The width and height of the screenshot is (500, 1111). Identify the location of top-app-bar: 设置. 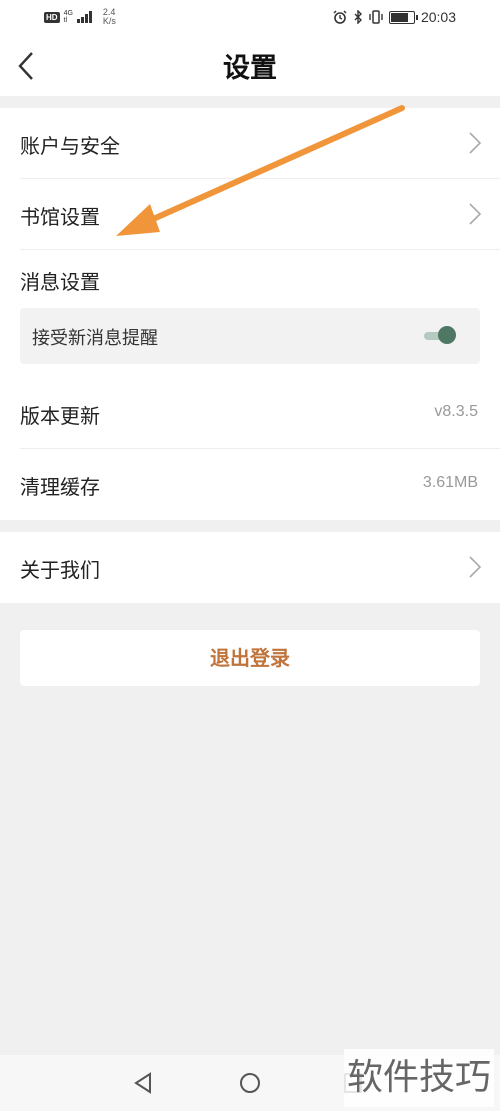
(250, 66).